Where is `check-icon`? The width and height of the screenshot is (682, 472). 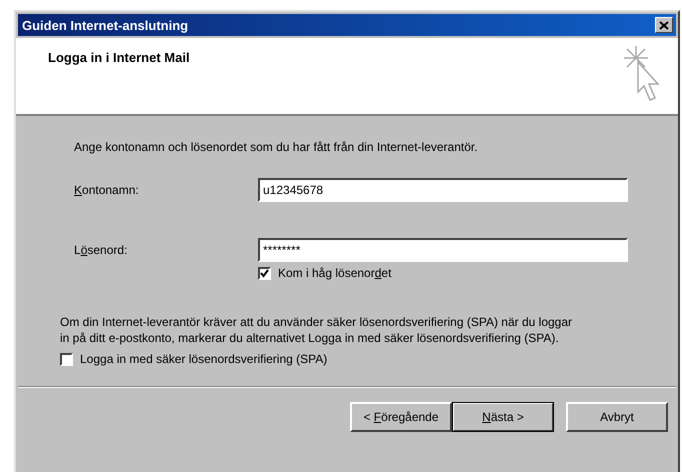
check-icon is located at coordinates (264, 273).